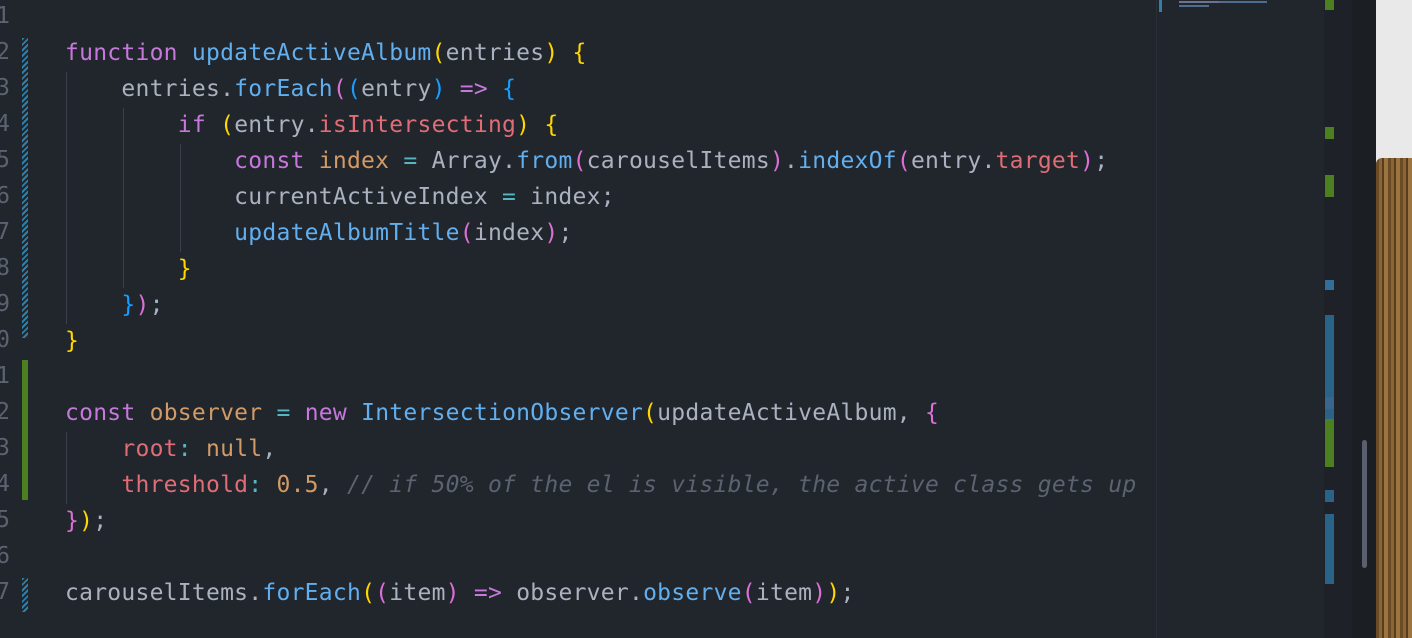 This screenshot has height=638, width=1412. What do you see at coordinates (347, 233) in the screenshot?
I see `code-token: updateAlbumTitle` at bounding box center [347, 233].